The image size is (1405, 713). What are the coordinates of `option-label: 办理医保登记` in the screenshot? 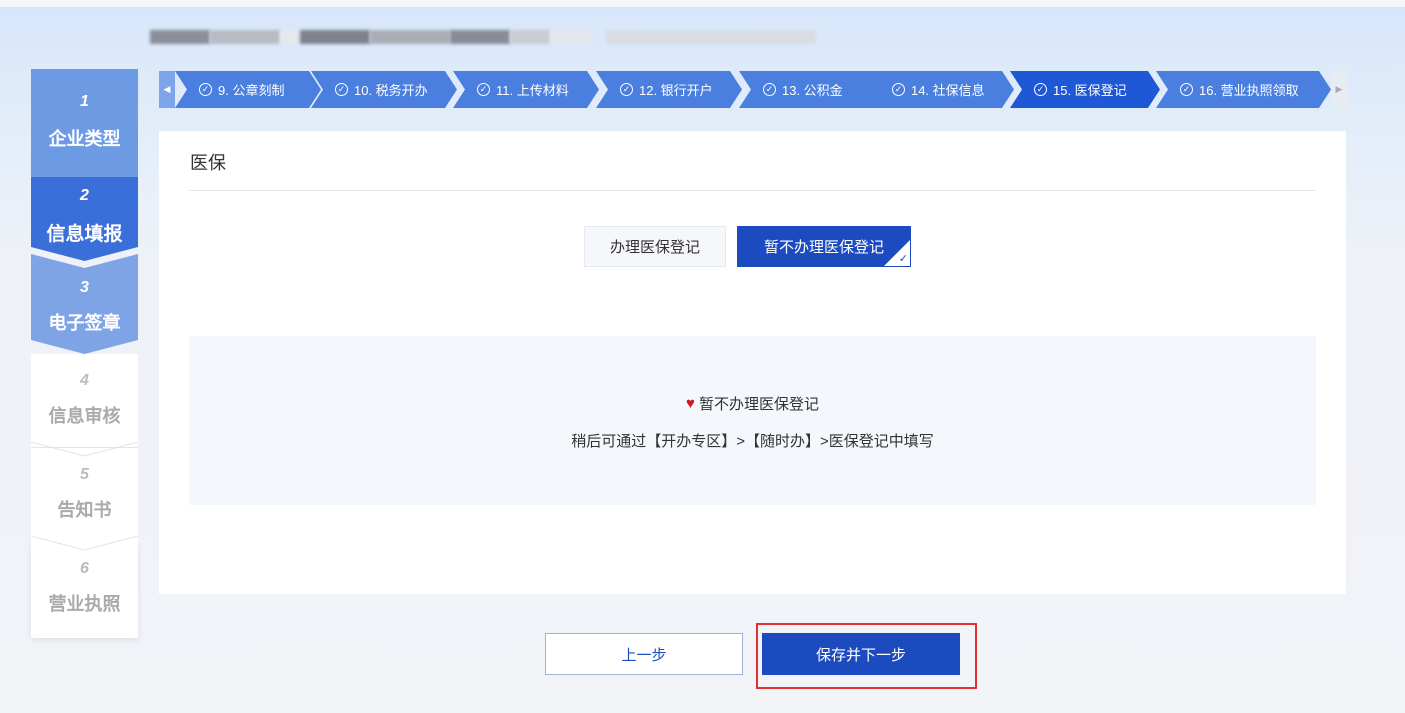 It's located at (654, 247).